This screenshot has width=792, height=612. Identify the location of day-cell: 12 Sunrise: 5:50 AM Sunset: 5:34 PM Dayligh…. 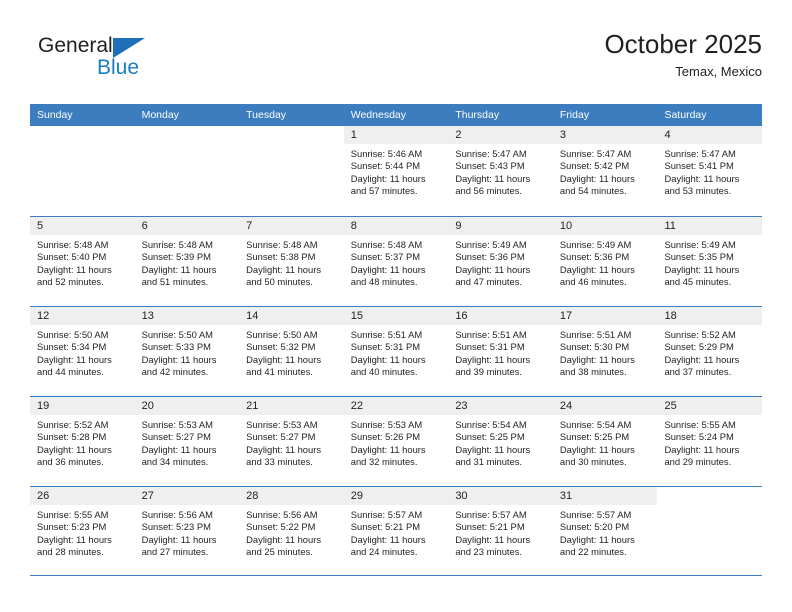
(82, 351).